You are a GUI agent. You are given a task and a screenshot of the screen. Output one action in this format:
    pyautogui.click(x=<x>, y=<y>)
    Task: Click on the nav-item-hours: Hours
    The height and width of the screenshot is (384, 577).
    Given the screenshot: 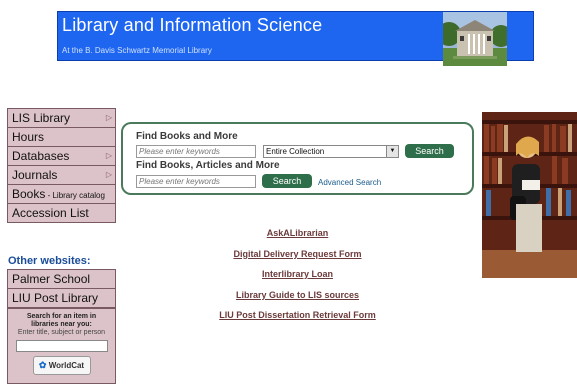 What is the action you would take?
    pyautogui.click(x=61, y=137)
    